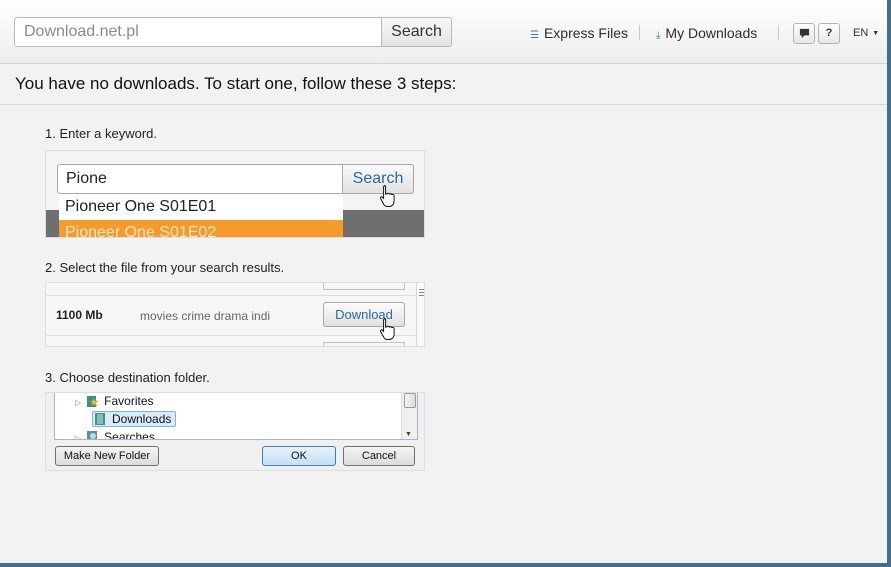 This screenshot has width=891, height=567. Describe the element at coordinates (534, 35) in the screenshot. I see `list-icon: ☰` at that location.